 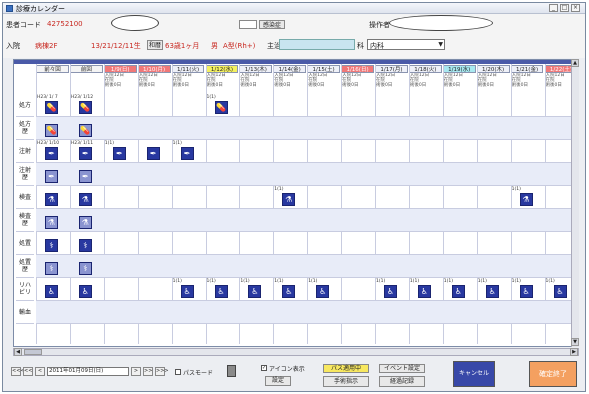 I want to click on consult-button: 感染症, so click(x=272, y=24).